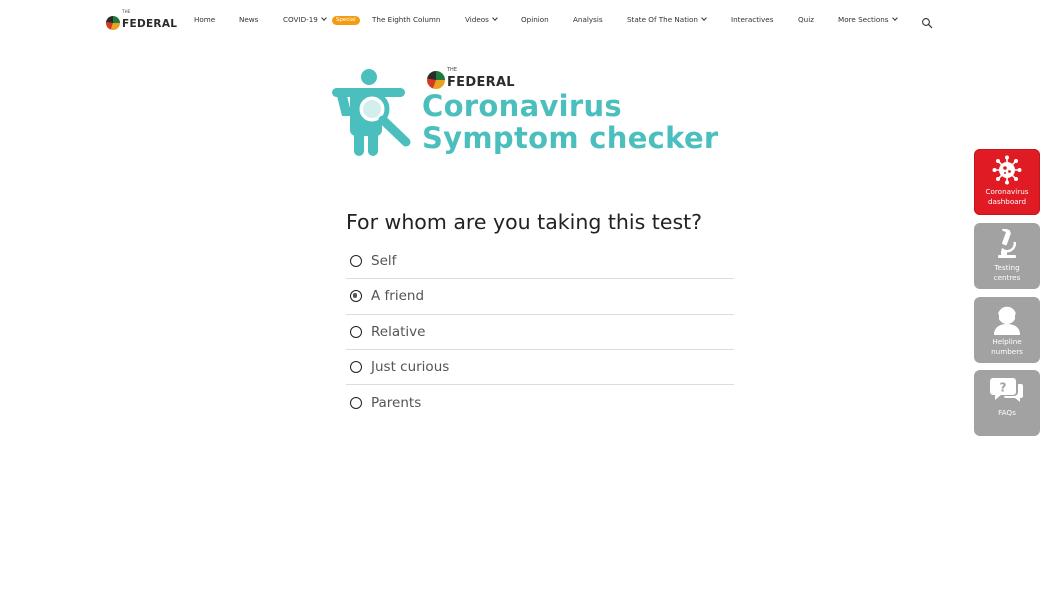  Describe the element at coordinates (667, 20) in the screenshot. I see `nav-state-of-the-nation: State Of The Nation` at that location.